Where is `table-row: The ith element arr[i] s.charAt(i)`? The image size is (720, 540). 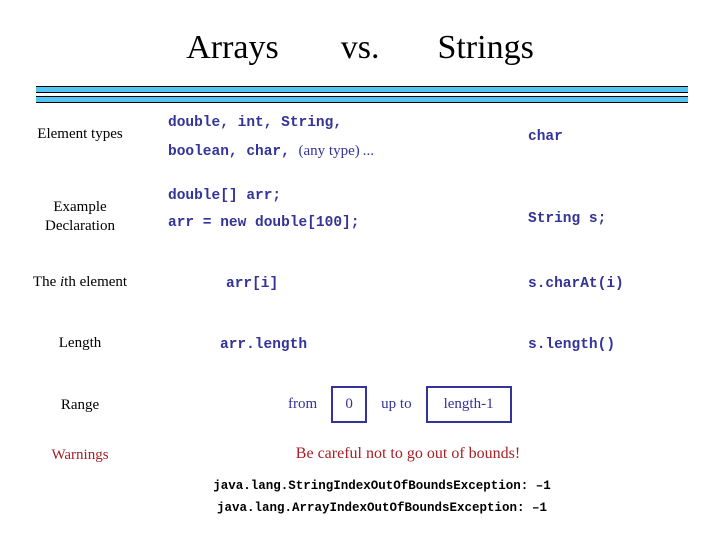 table-row: The ith element arr[i] s.charAt(i) is located at coordinates (360, 289).